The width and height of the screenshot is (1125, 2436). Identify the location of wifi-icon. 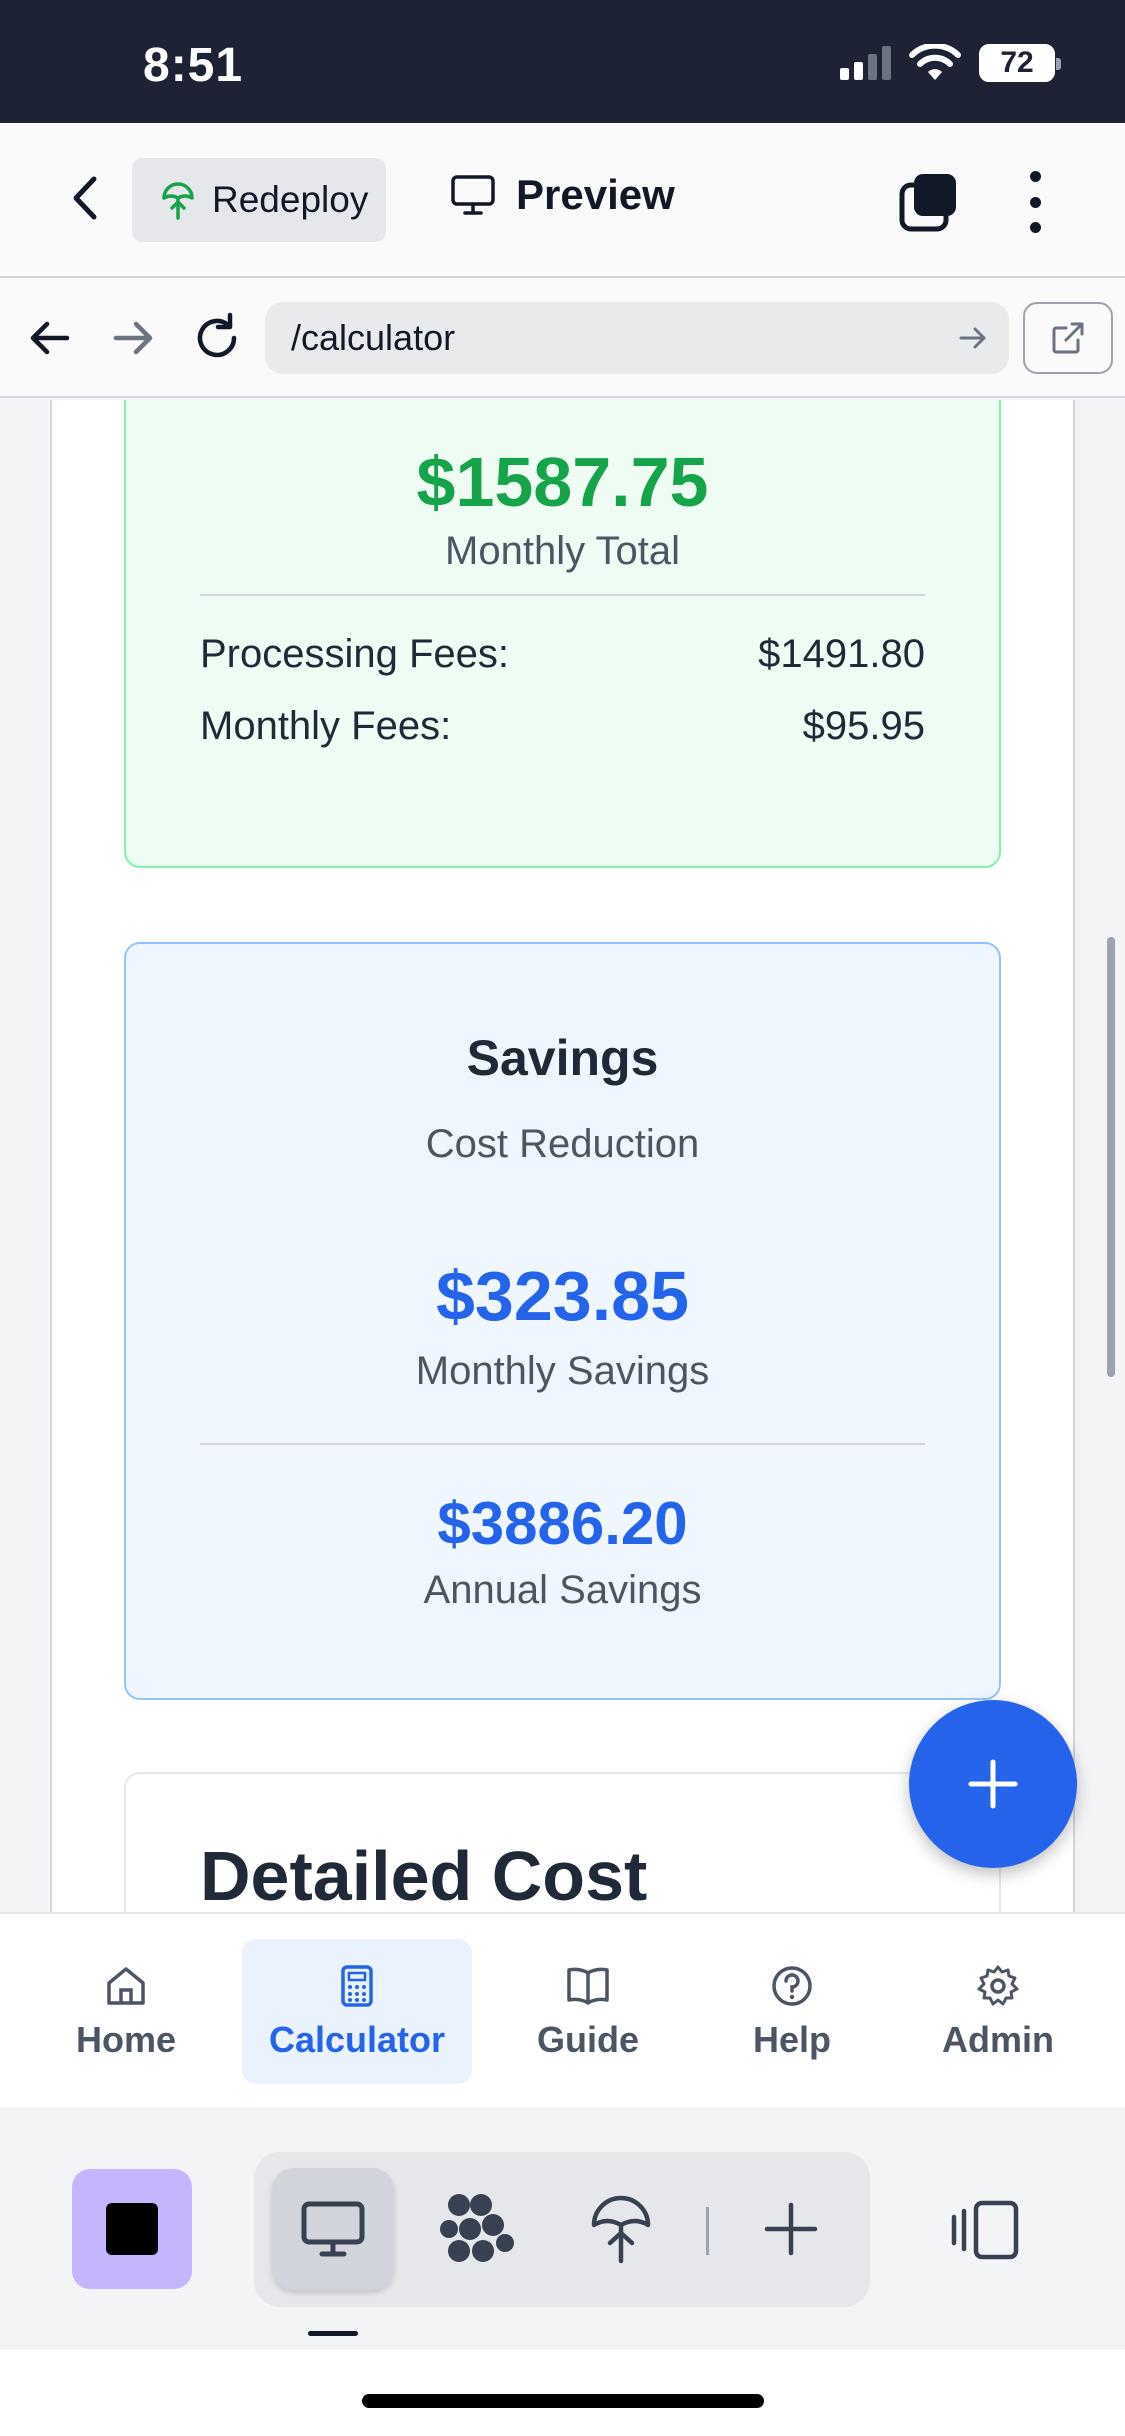
(935, 62).